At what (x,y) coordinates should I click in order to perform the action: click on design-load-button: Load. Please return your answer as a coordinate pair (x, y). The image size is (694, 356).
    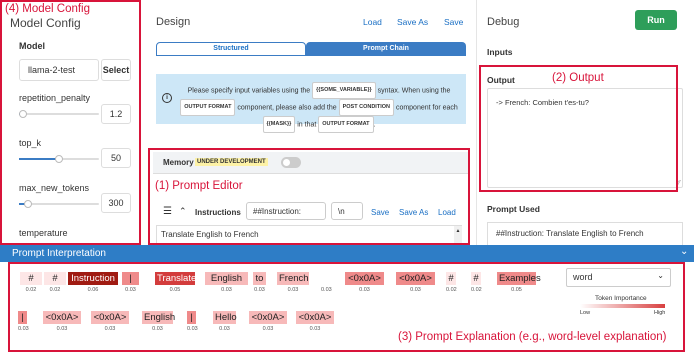
    Looking at the image, I should click on (372, 22).